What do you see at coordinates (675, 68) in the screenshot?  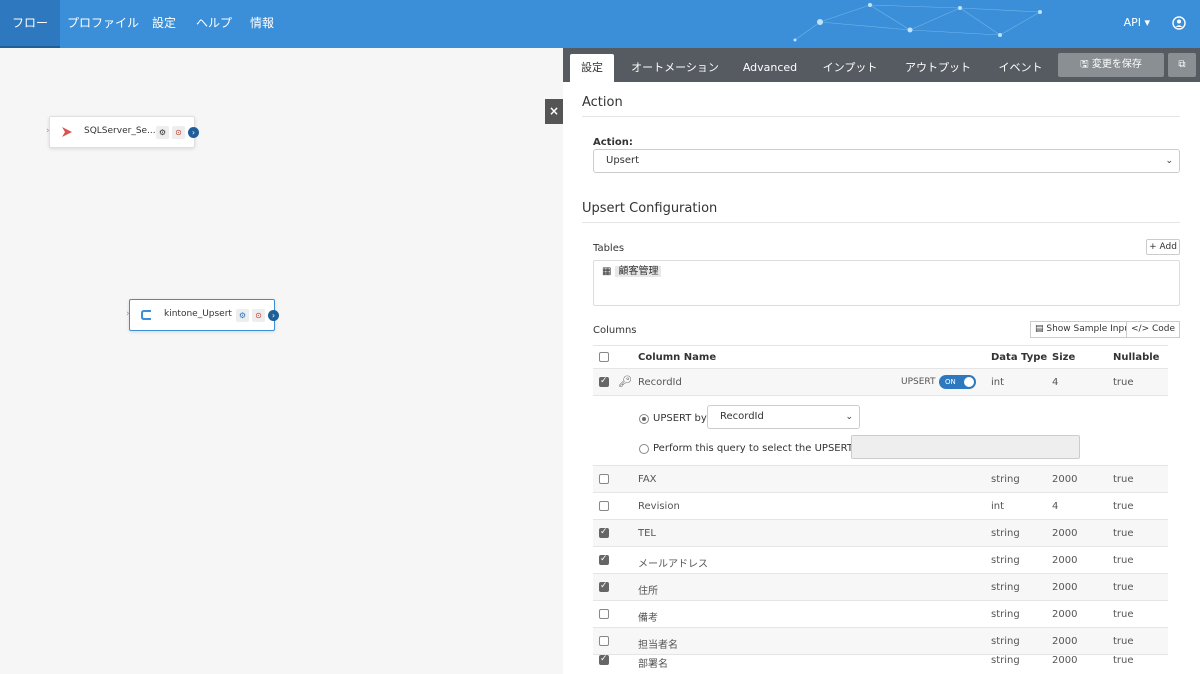 I see `tab-automation: オートメーション` at bounding box center [675, 68].